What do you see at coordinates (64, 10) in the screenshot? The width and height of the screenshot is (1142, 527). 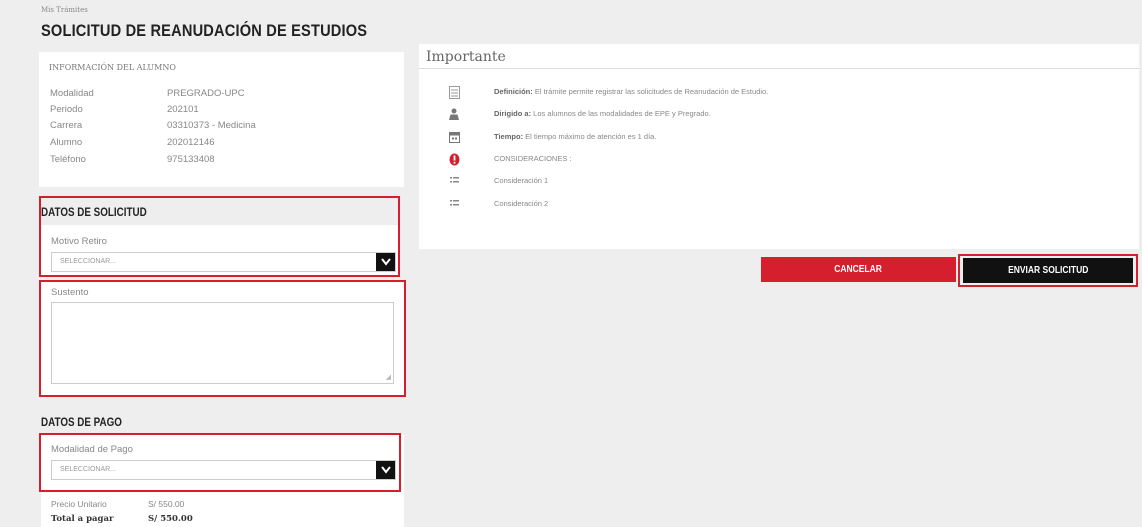 I see `breadcrumb: Mis Trámites` at bounding box center [64, 10].